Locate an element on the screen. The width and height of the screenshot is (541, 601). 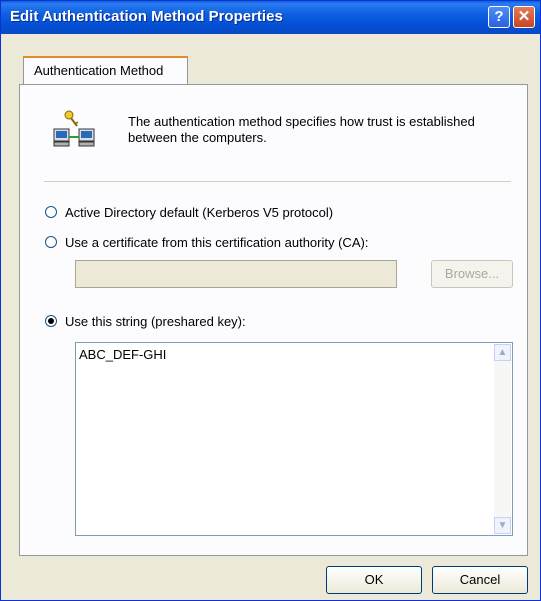
tab-authentication-method: Authentication Method is located at coordinates (105, 70).